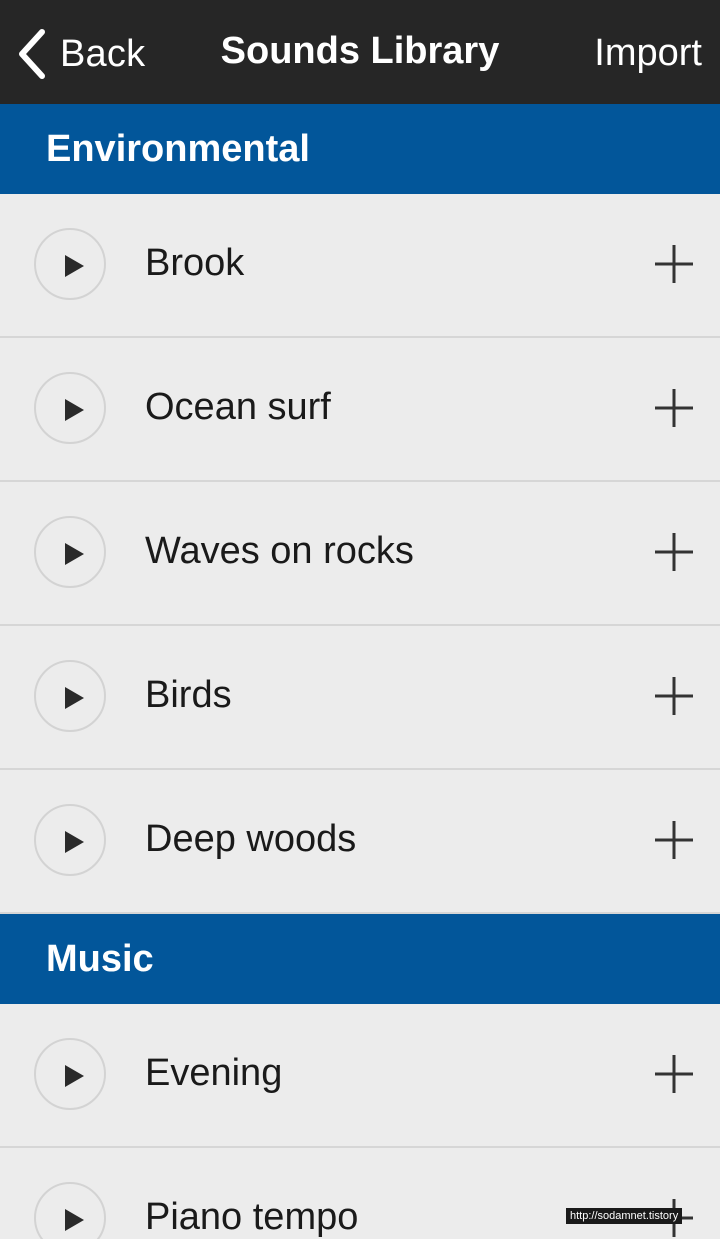 The height and width of the screenshot is (1239, 720). I want to click on list-item: Brook, so click(360, 266).